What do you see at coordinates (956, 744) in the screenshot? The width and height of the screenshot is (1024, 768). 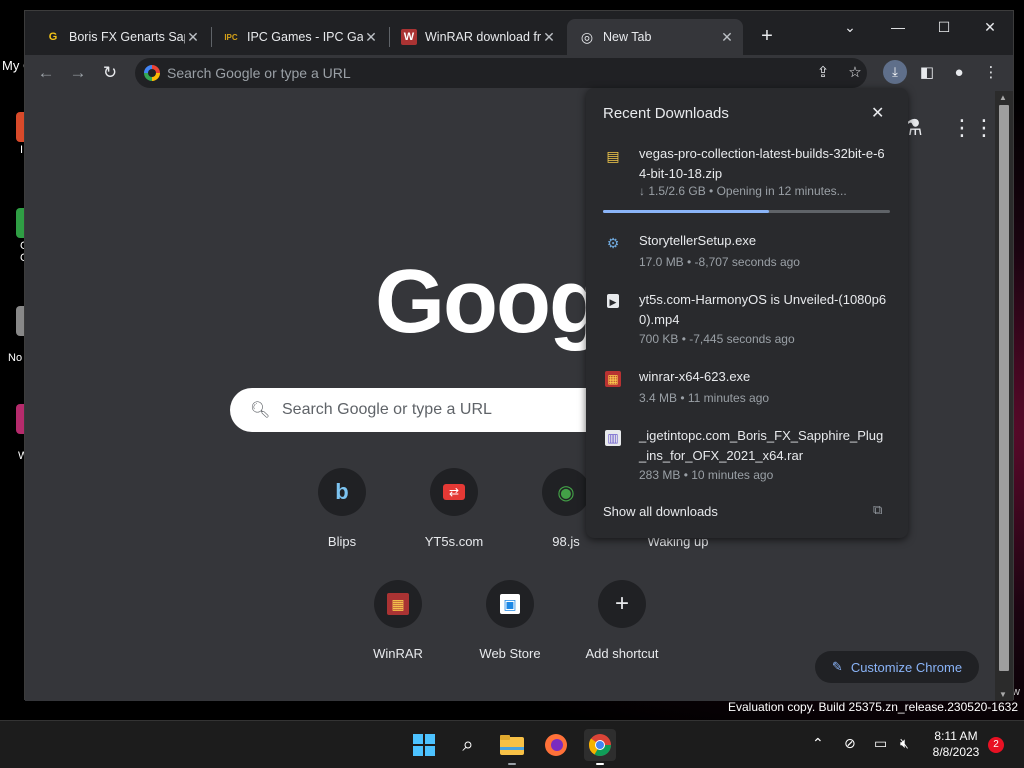 I see `taskbar-clock: 8:11 AM 8/8/2023` at bounding box center [956, 744].